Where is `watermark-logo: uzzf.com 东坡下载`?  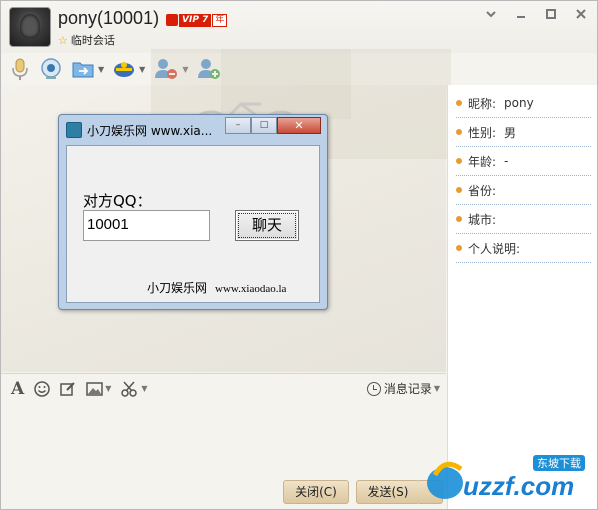 watermark-logo: uzzf.com 东坡下载 is located at coordinates (506, 478).